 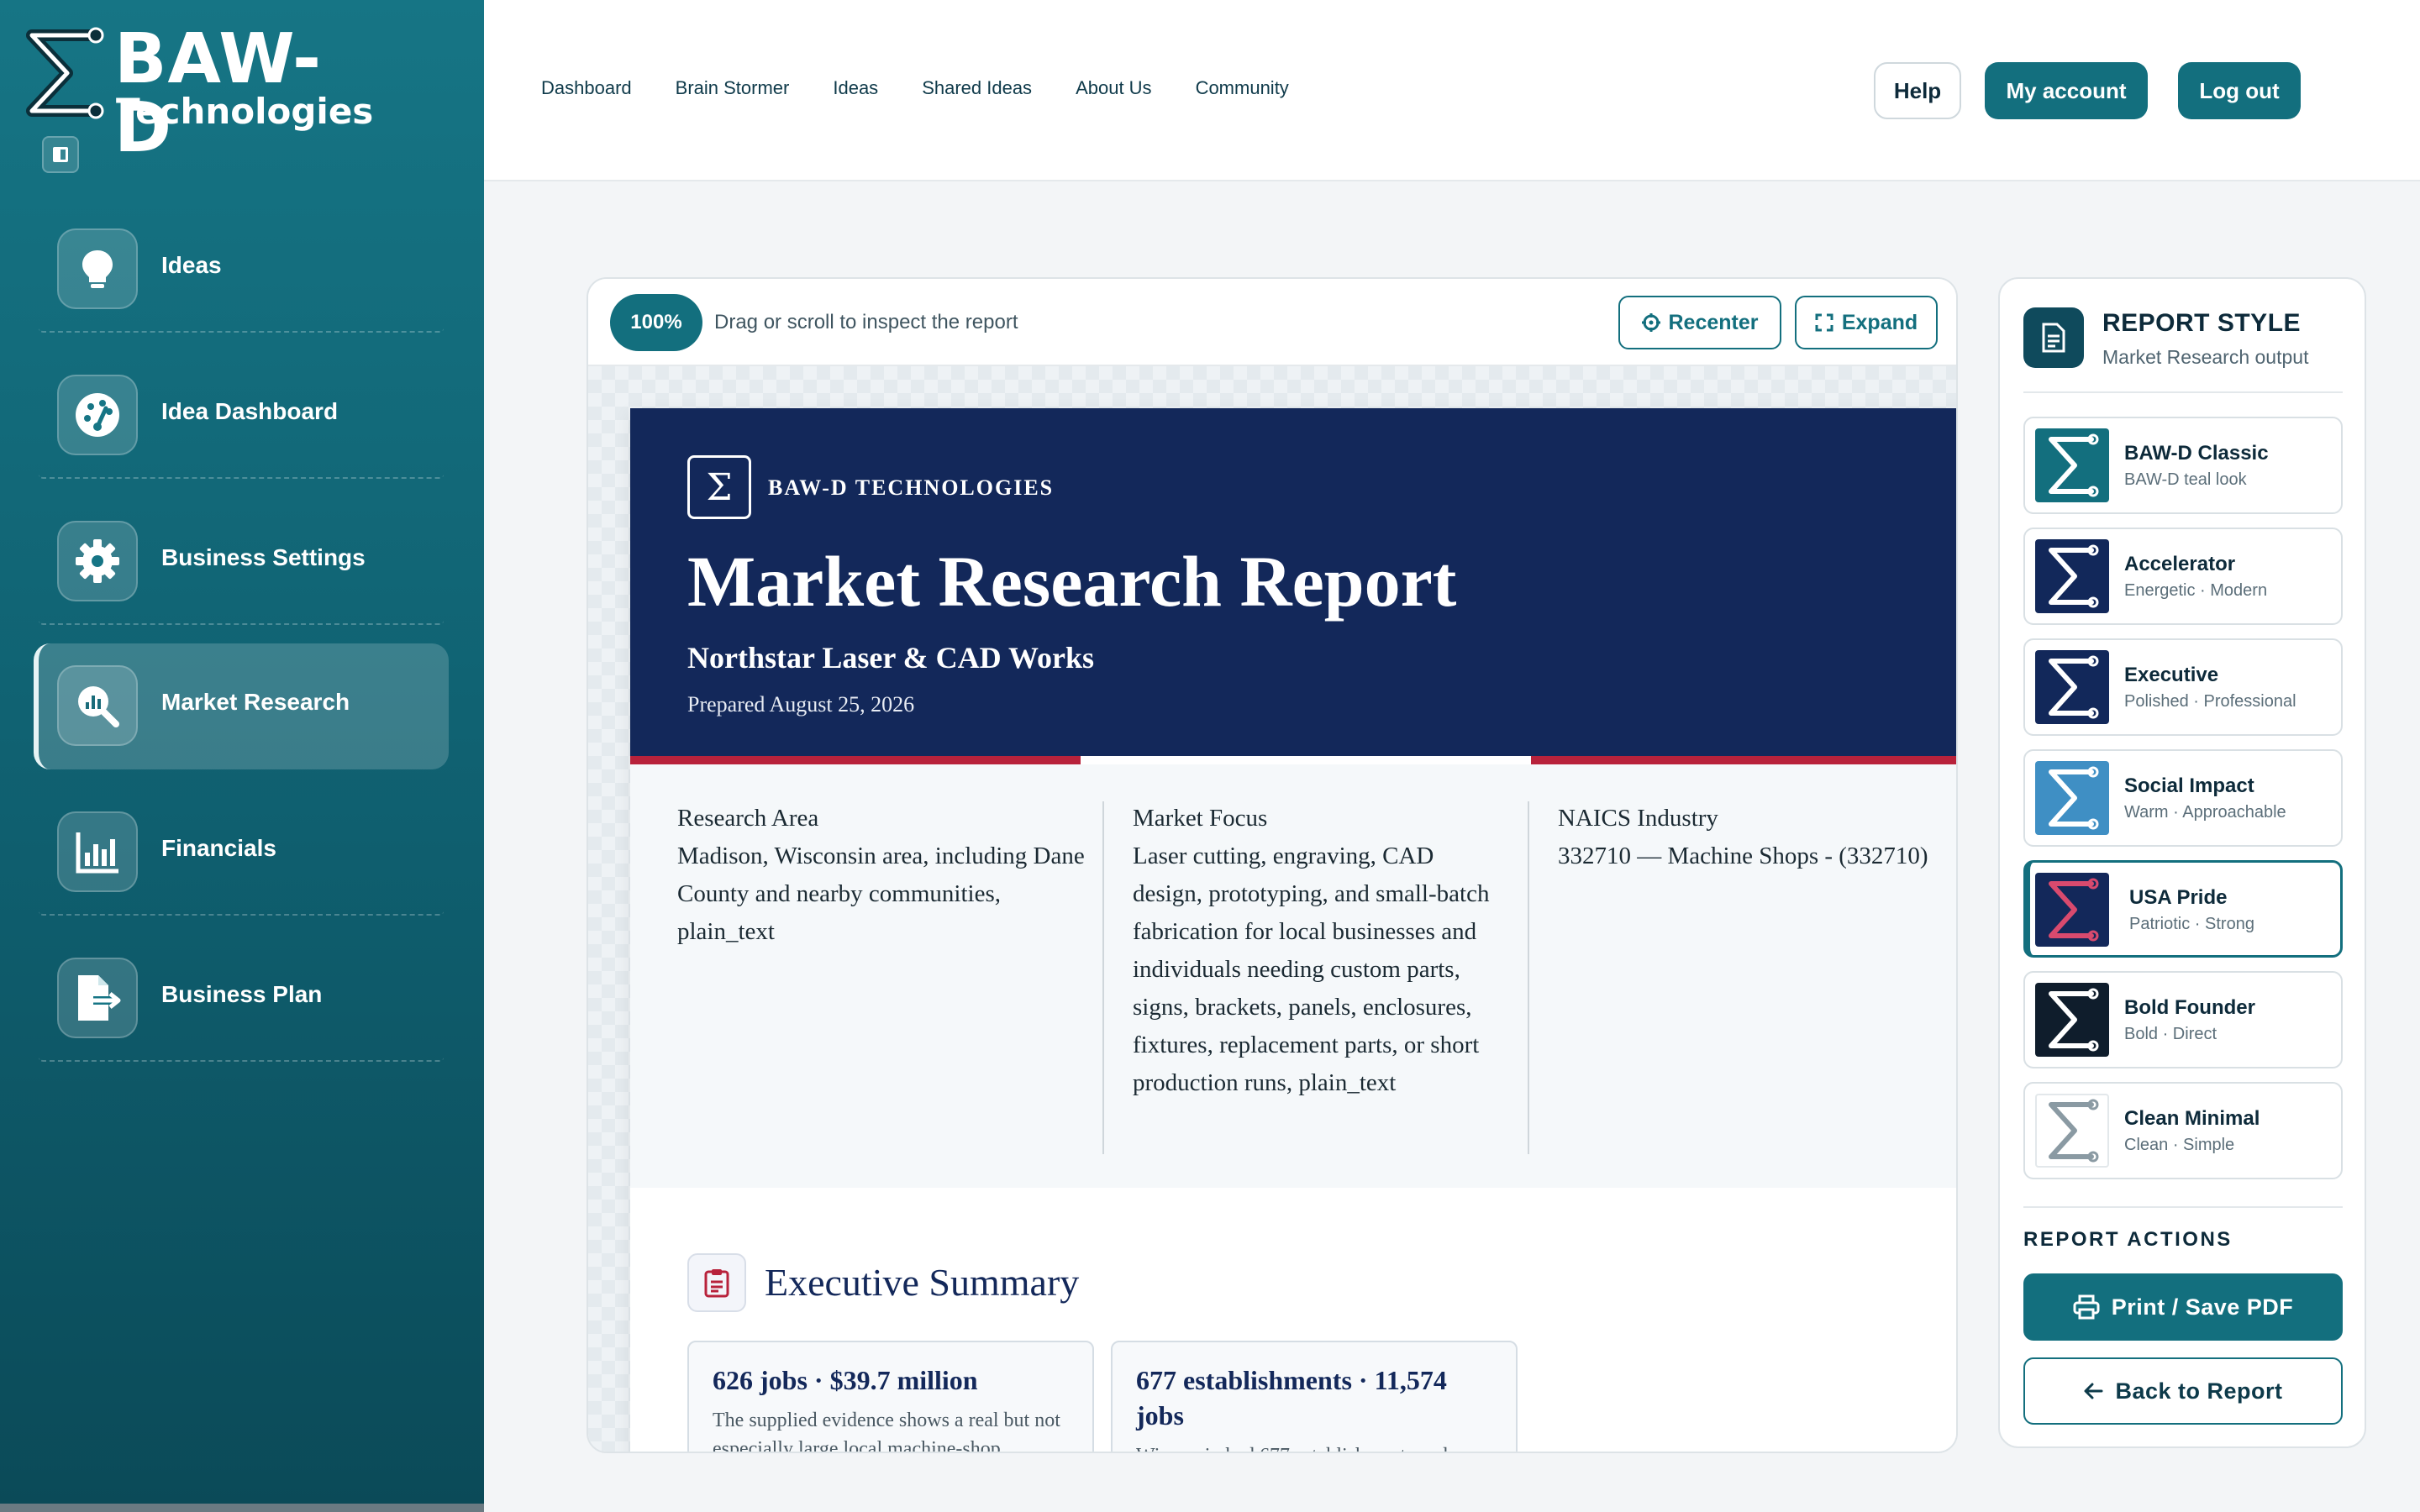 What do you see at coordinates (748, 818) in the screenshot?
I see `meta-label: Research Area` at bounding box center [748, 818].